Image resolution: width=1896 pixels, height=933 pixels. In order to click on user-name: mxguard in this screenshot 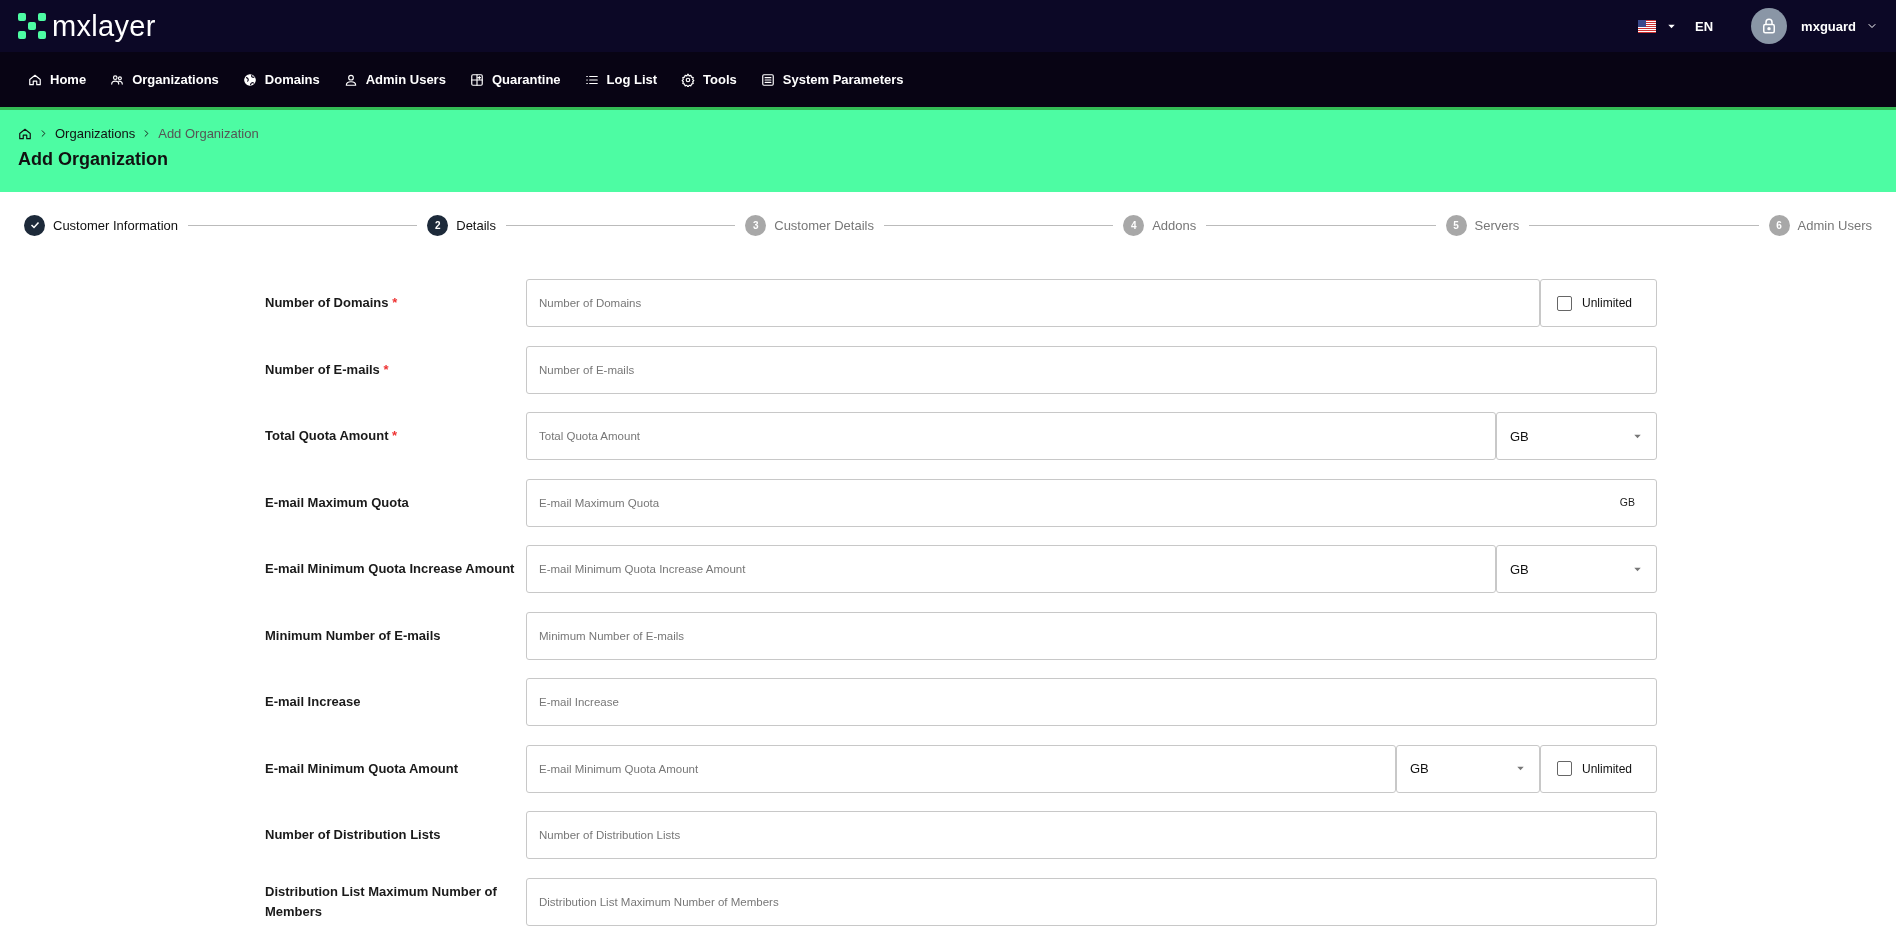, I will do `click(1828, 26)`.